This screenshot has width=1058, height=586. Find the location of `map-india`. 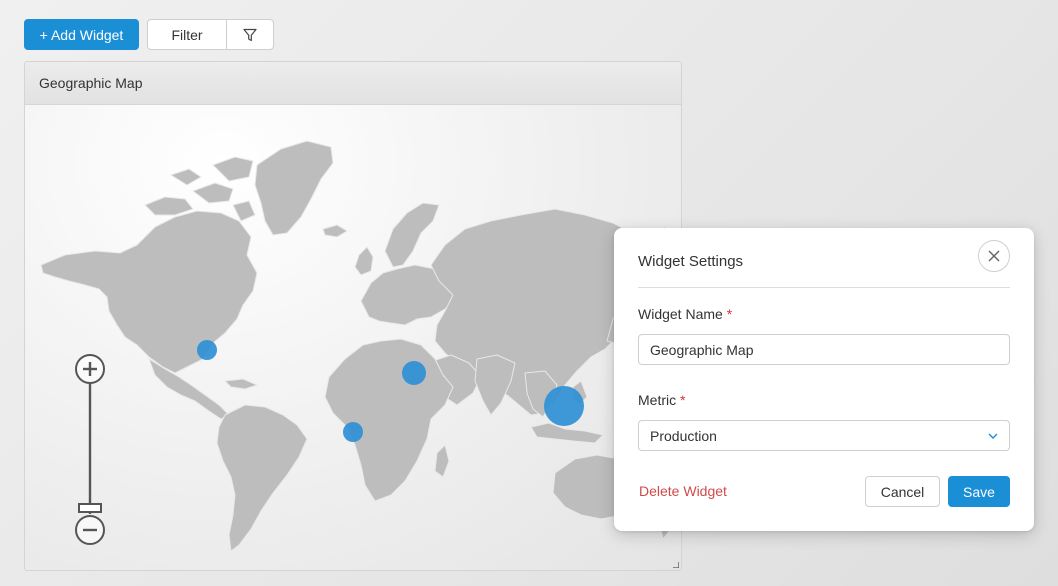

map-india is located at coordinates (495, 385).